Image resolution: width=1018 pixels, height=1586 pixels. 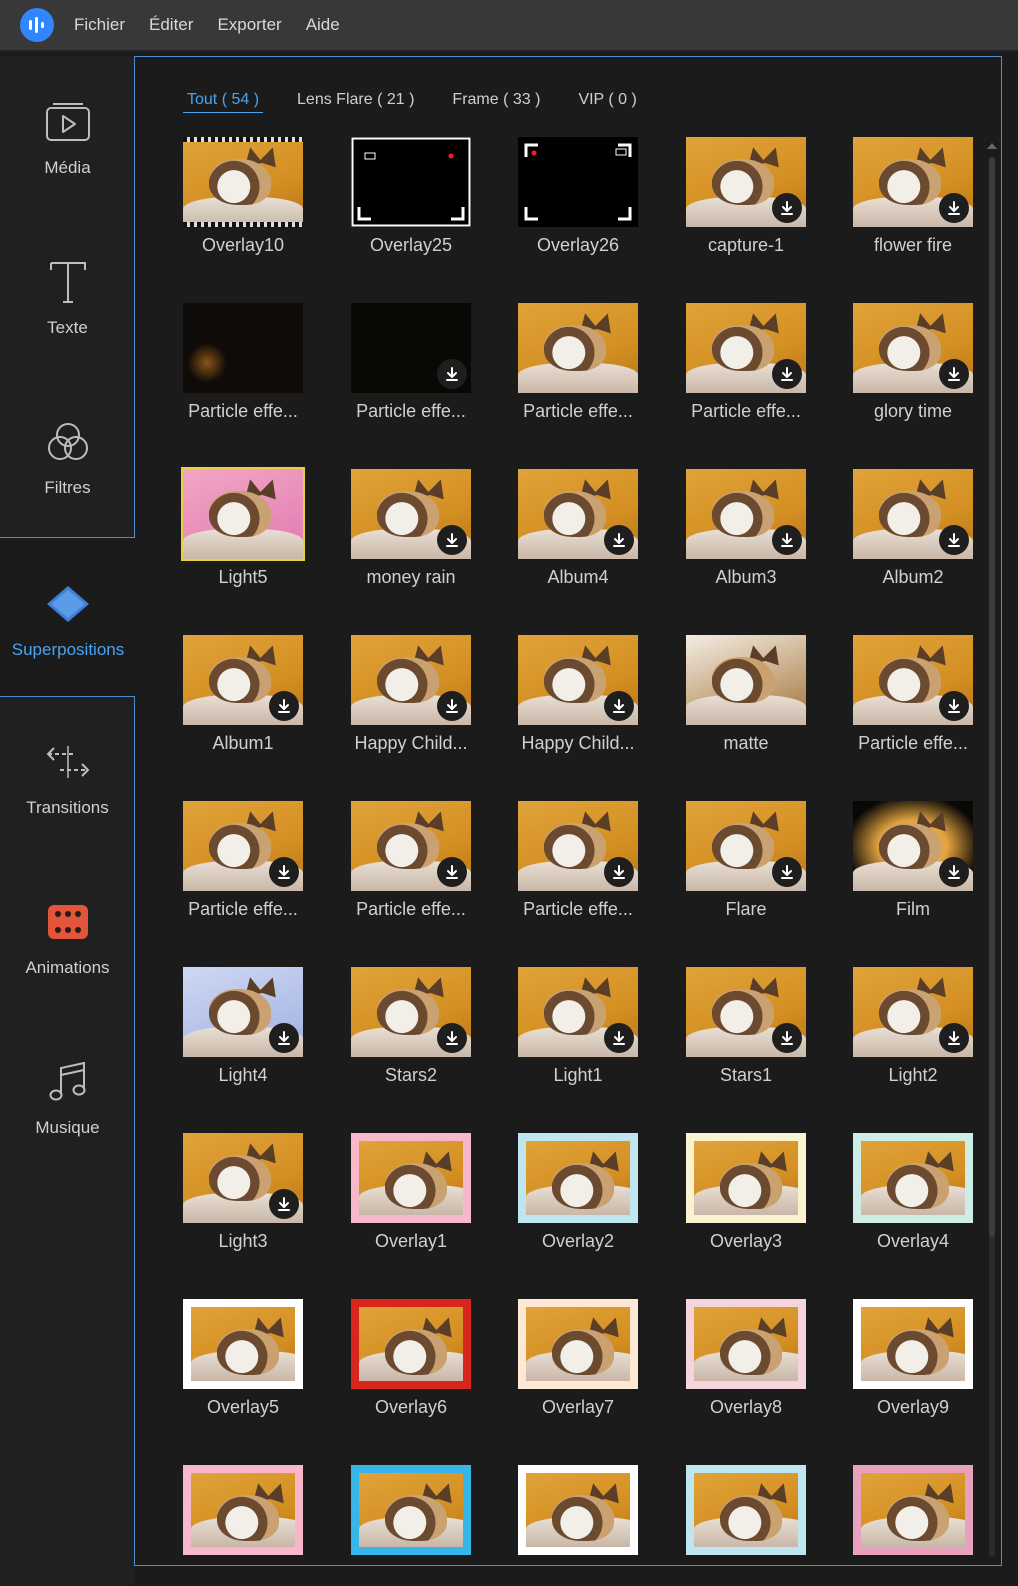 What do you see at coordinates (746, 544) in the screenshot?
I see `overlay-card: Album3` at bounding box center [746, 544].